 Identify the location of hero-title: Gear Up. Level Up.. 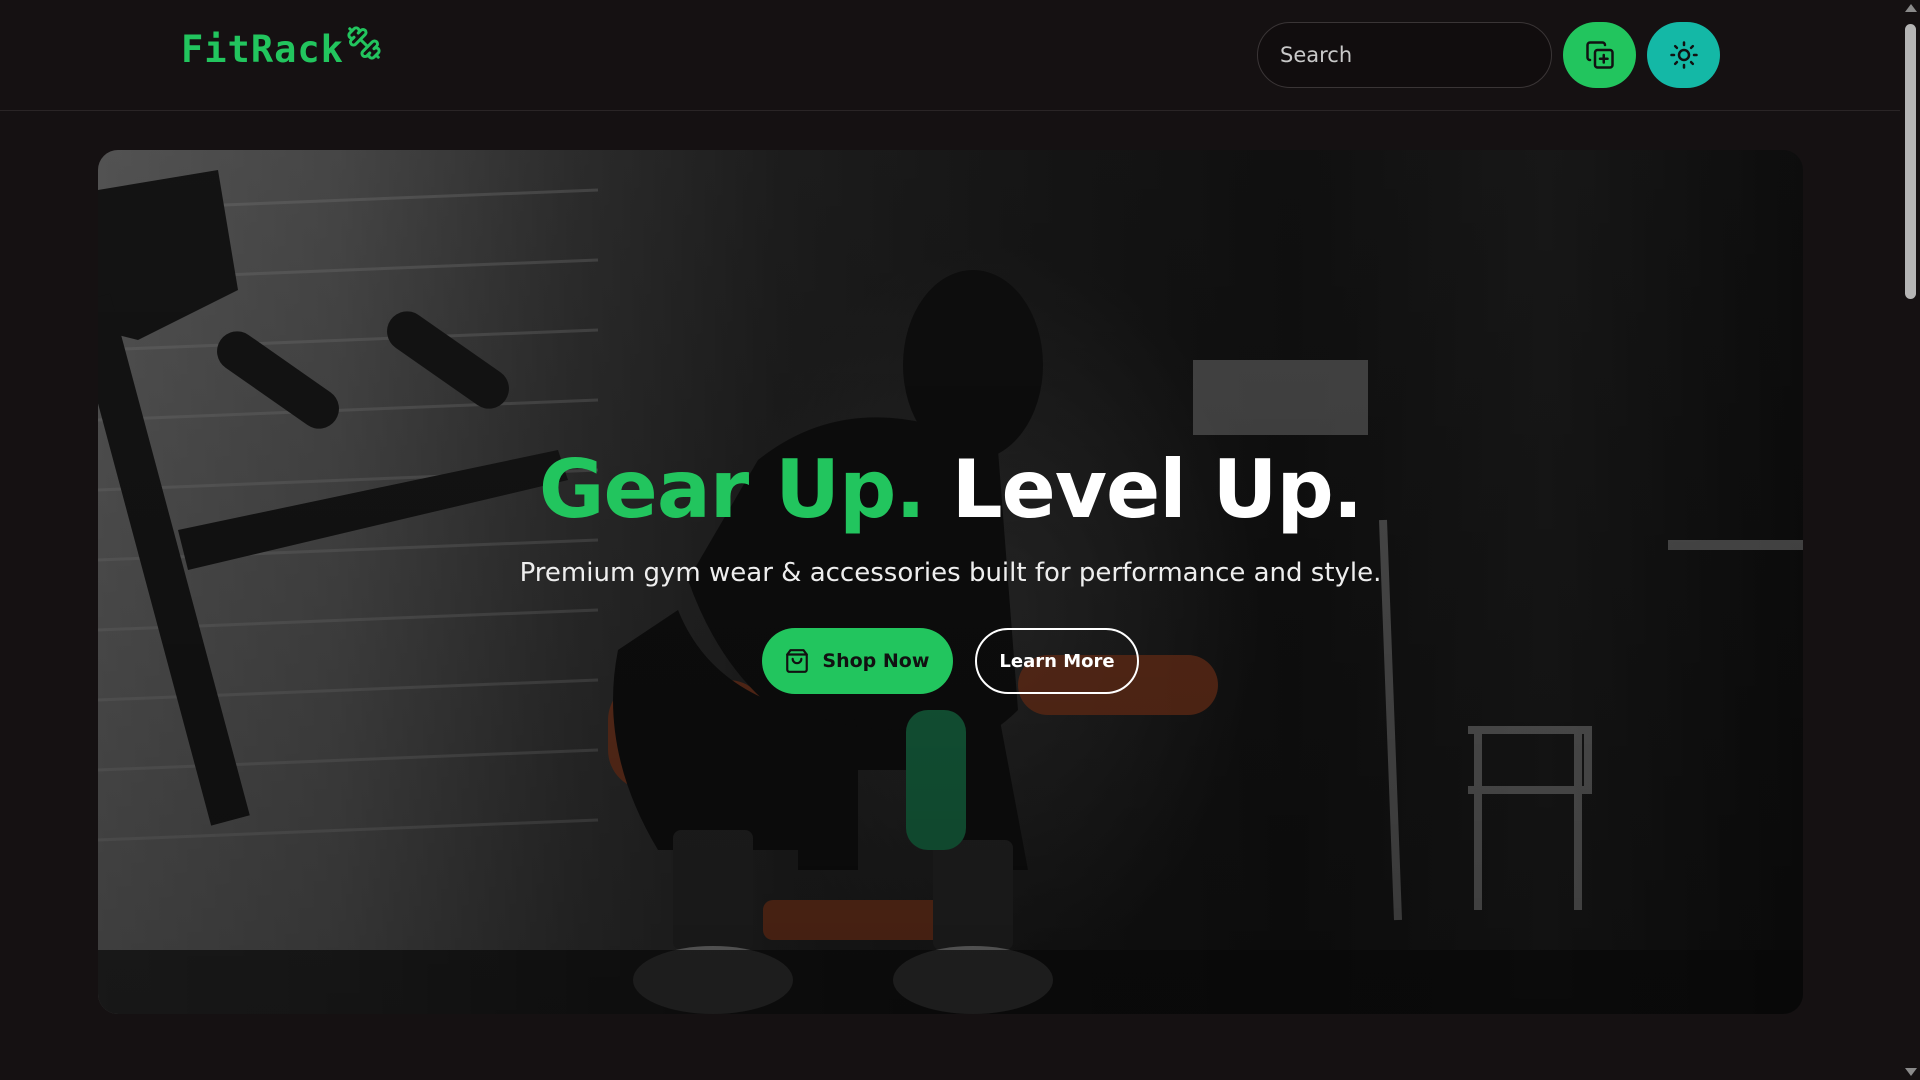
(950, 490).